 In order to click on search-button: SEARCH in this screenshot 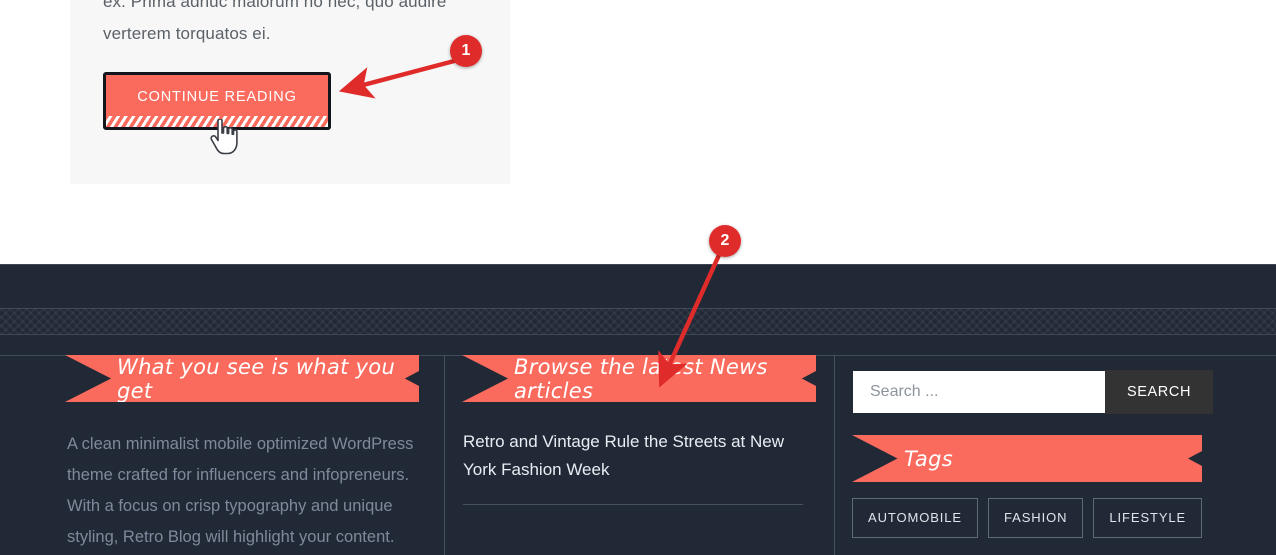, I will do `click(1159, 392)`.